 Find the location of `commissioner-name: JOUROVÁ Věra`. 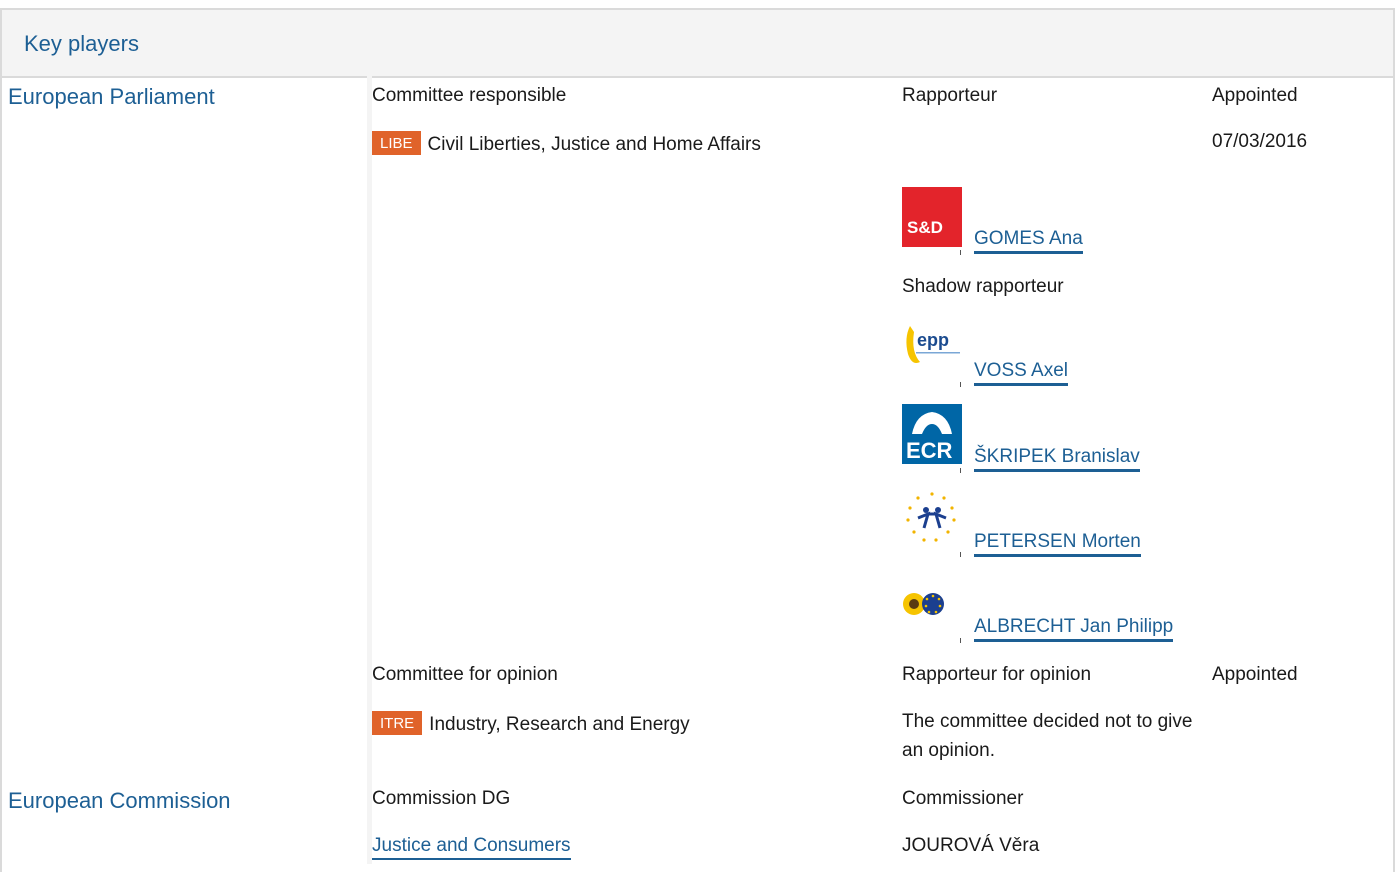

commissioner-name: JOUROVÁ Věra is located at coordinates (971, 845).